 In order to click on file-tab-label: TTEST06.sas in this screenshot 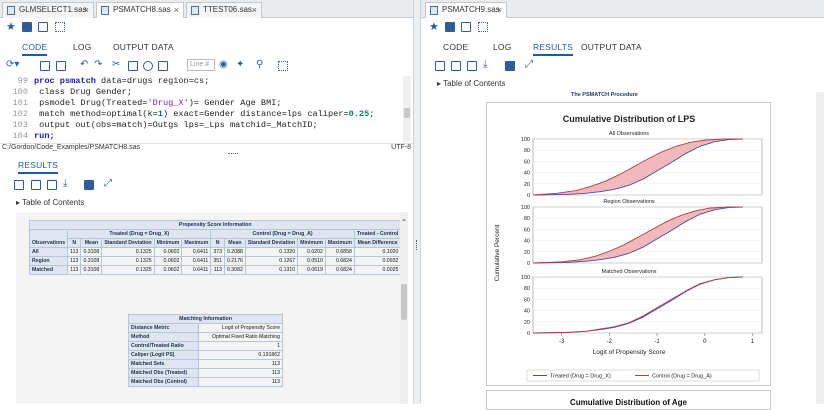, I will do `click(227, 9)`.